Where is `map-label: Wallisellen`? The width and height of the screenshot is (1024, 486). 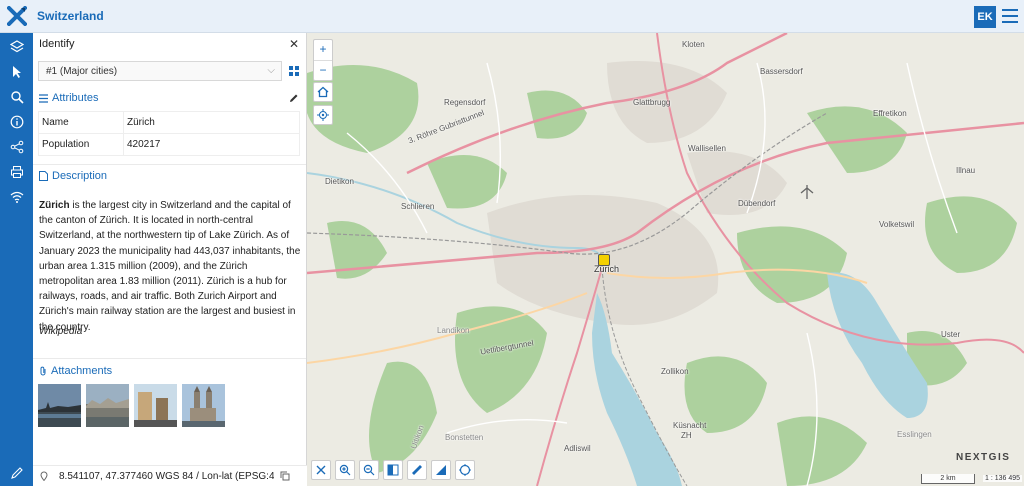 map-label: Wallisellen is located at coordinates (707, 148).